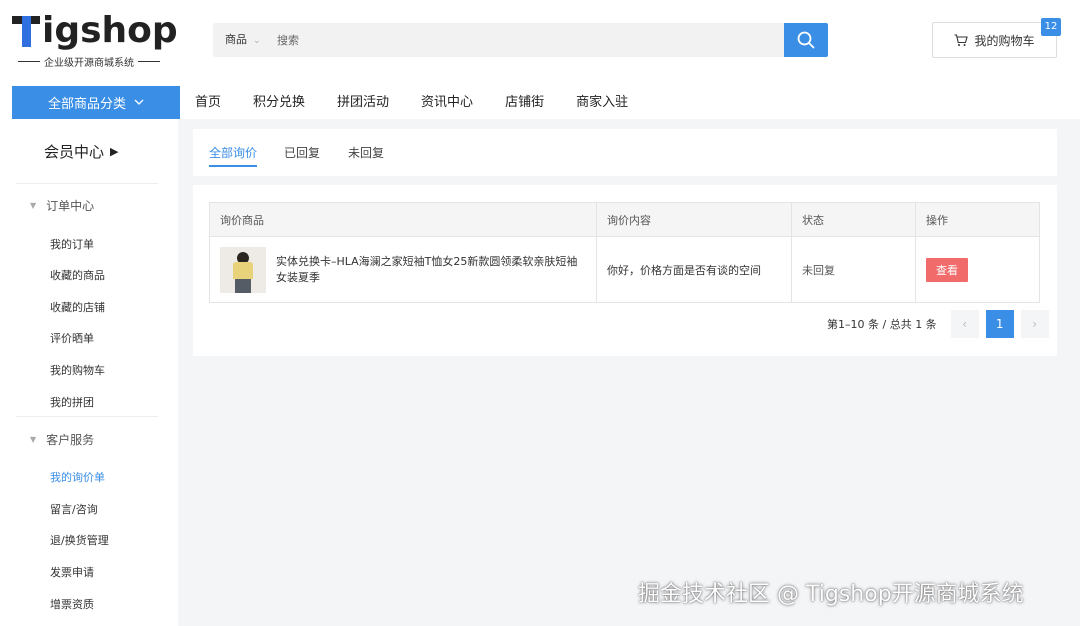 This screenshot has width=1080, height=626. What do you see at coordinates (139, 102) in the screenshot?
I see `chevron-down-icon` at bounding box center [139, 102].